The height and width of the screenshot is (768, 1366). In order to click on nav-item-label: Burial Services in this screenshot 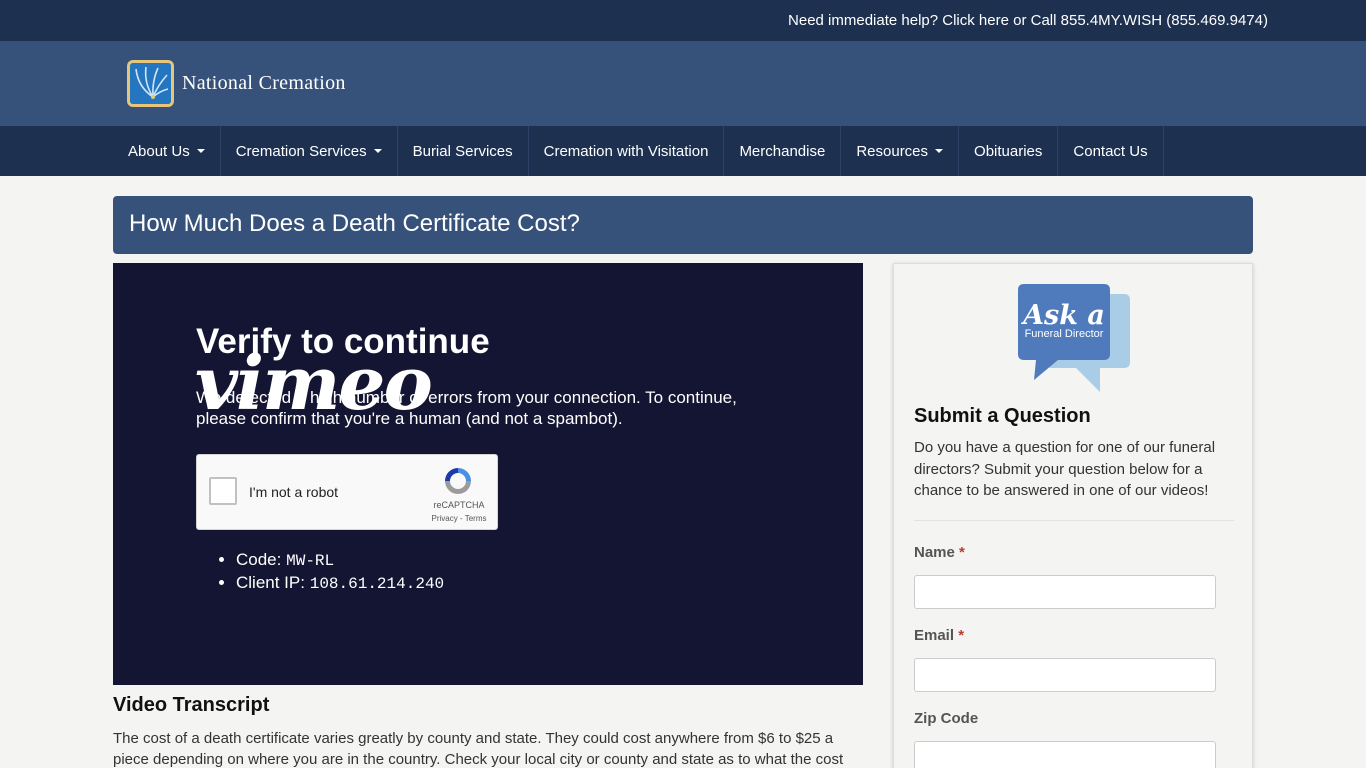, I will do `click(462, 151)`.